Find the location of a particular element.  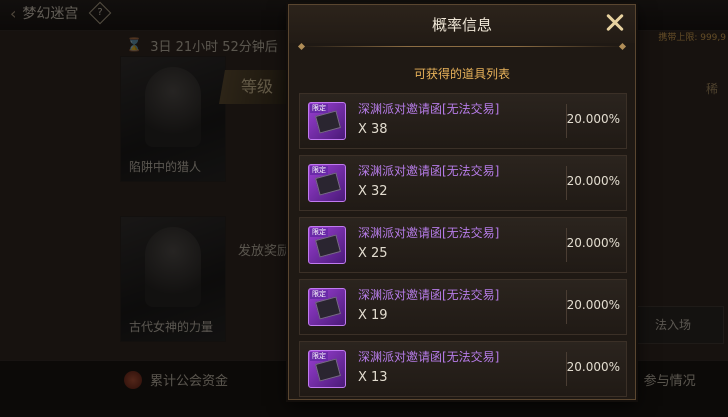

enter-button-label: 法入场 is located at coordinates (672, 325).